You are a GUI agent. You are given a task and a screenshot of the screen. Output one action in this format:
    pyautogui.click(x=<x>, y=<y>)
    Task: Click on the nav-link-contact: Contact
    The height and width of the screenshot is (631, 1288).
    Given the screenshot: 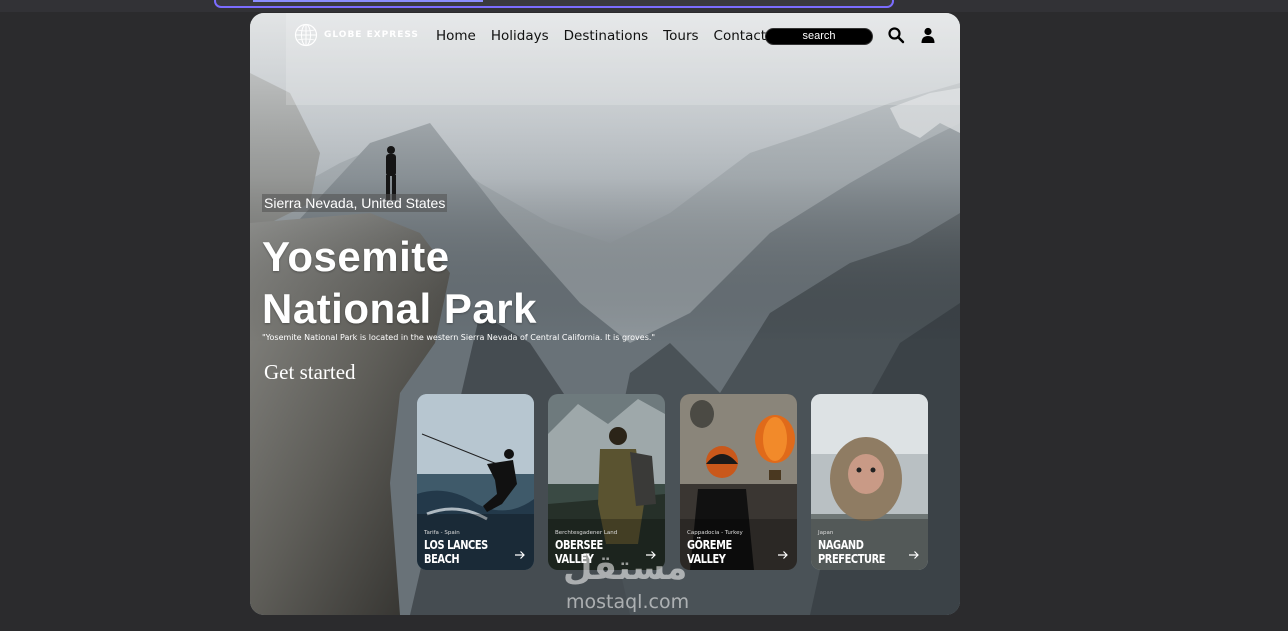 What is the action you would take?
    pyautogui.click(x=740, y=36)
    